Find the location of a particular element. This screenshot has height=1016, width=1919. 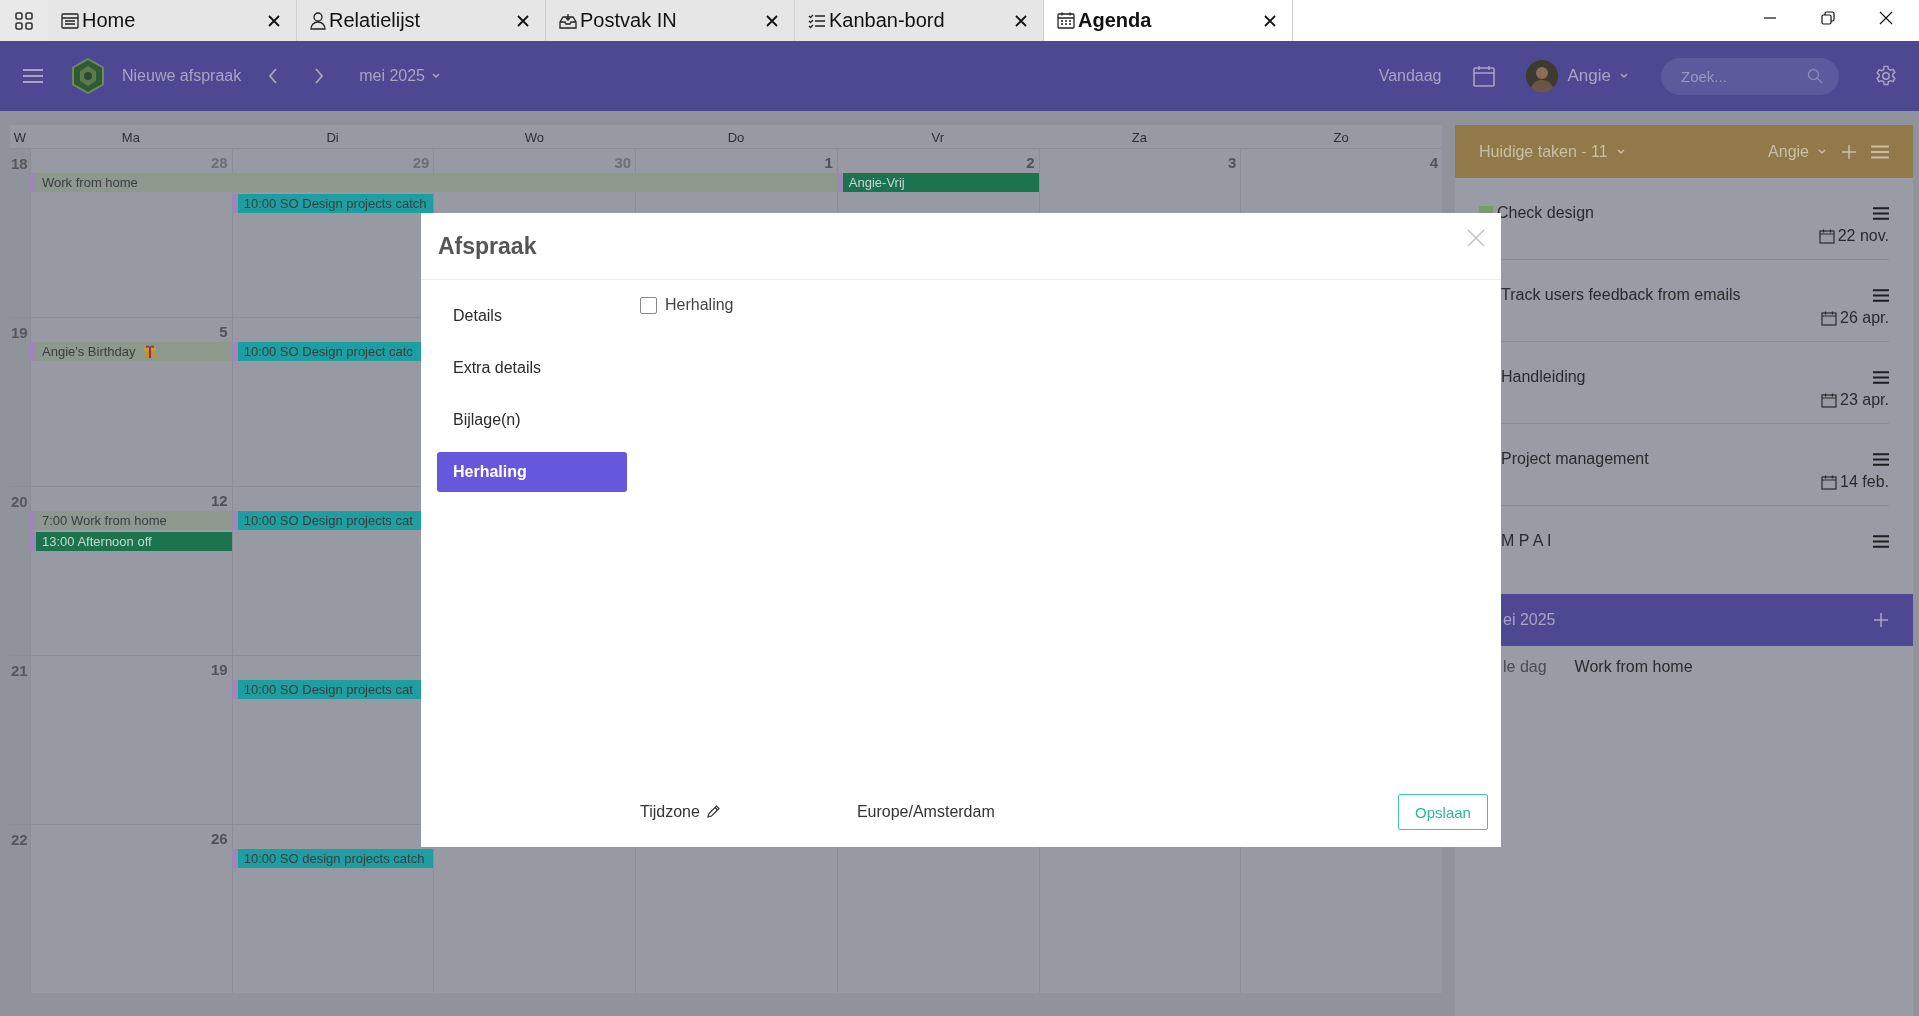

save-button: Opslaan is located at coordinates (1443, 812).